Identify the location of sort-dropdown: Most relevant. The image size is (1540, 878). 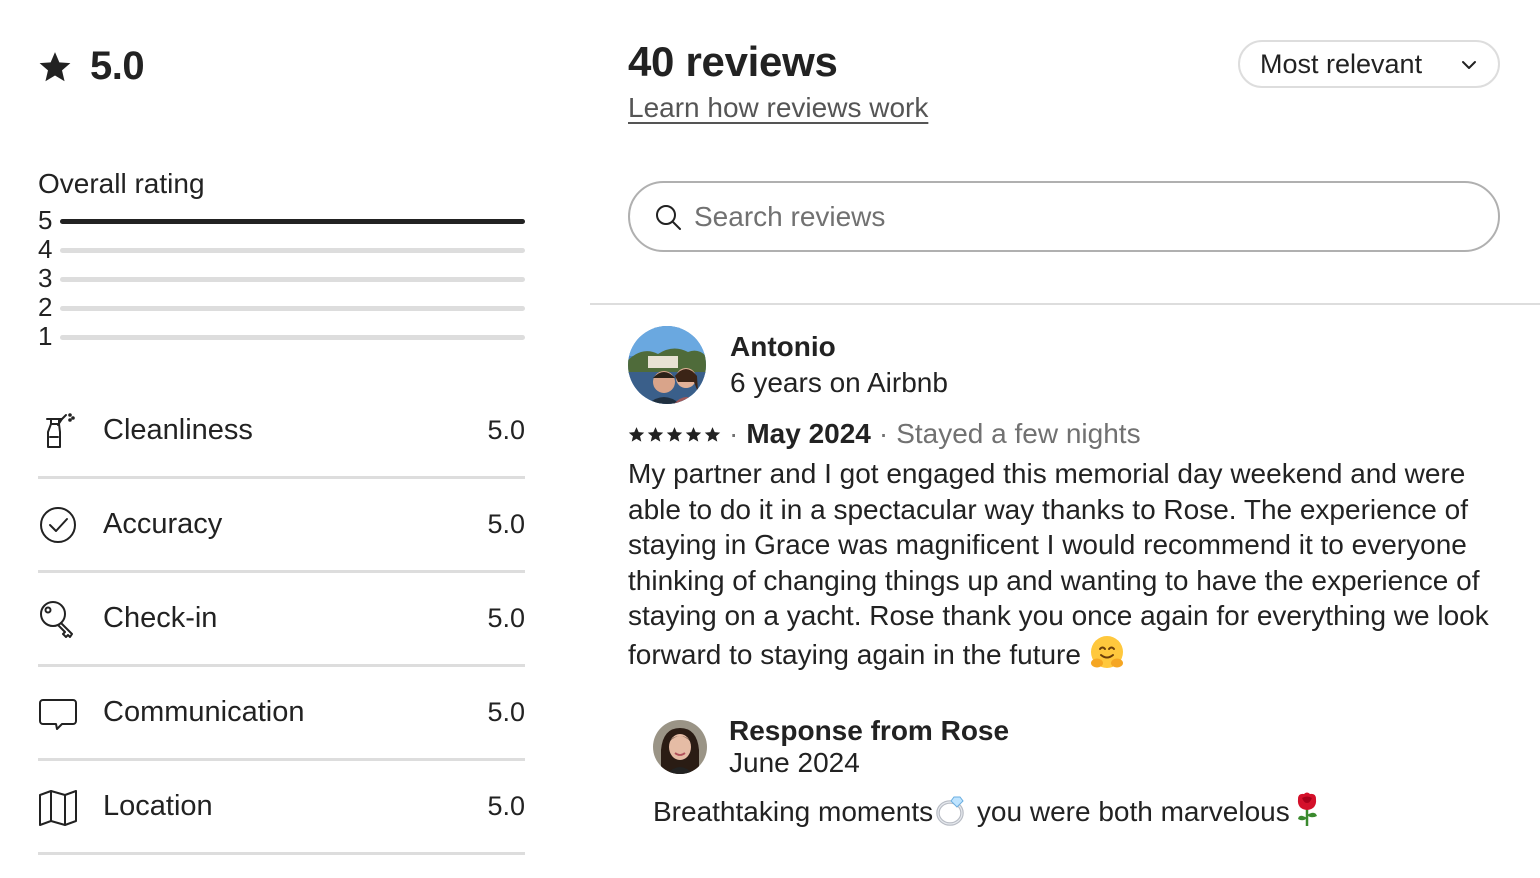
(1369, 64).